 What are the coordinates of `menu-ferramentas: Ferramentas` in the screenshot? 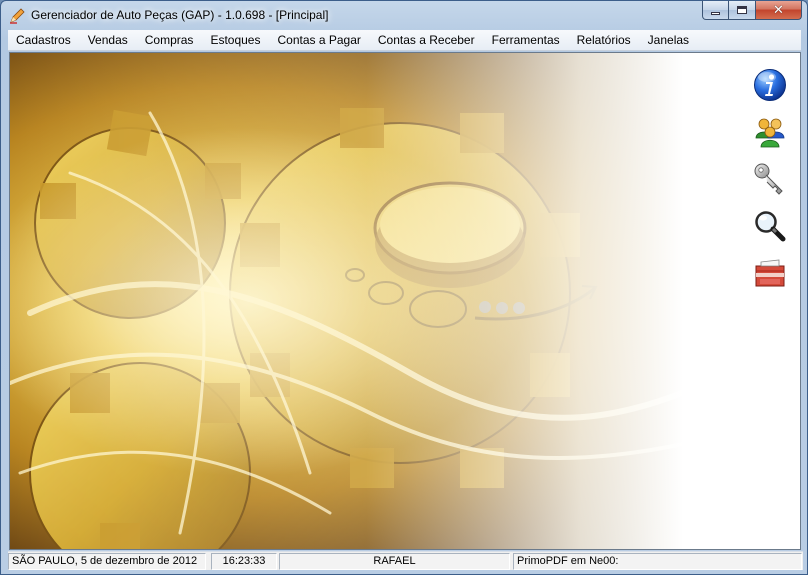 It's located at (526, 40).